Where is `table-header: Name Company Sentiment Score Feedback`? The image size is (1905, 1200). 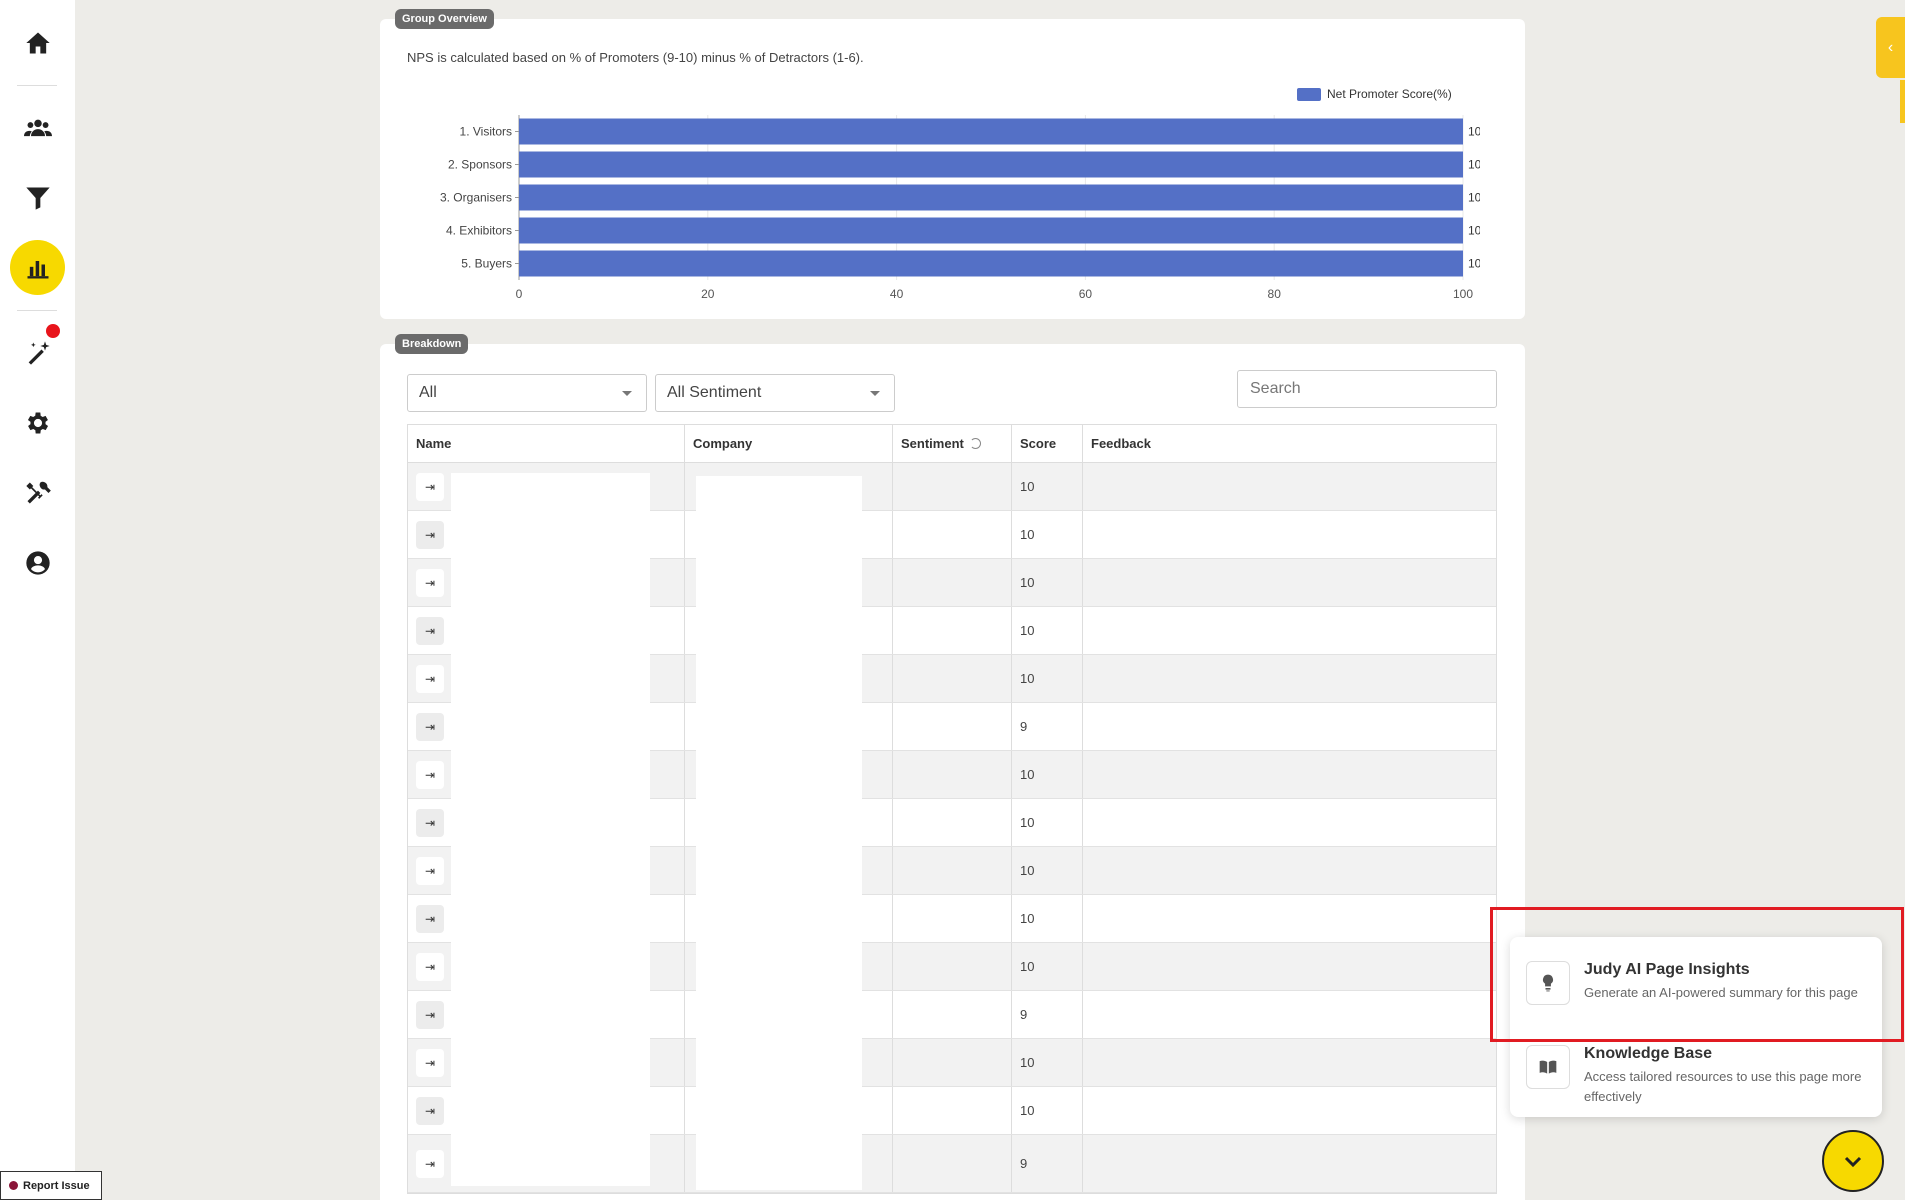
table-header: Name Company Sentiment Score Feedback is located at coordinates (952, 444).